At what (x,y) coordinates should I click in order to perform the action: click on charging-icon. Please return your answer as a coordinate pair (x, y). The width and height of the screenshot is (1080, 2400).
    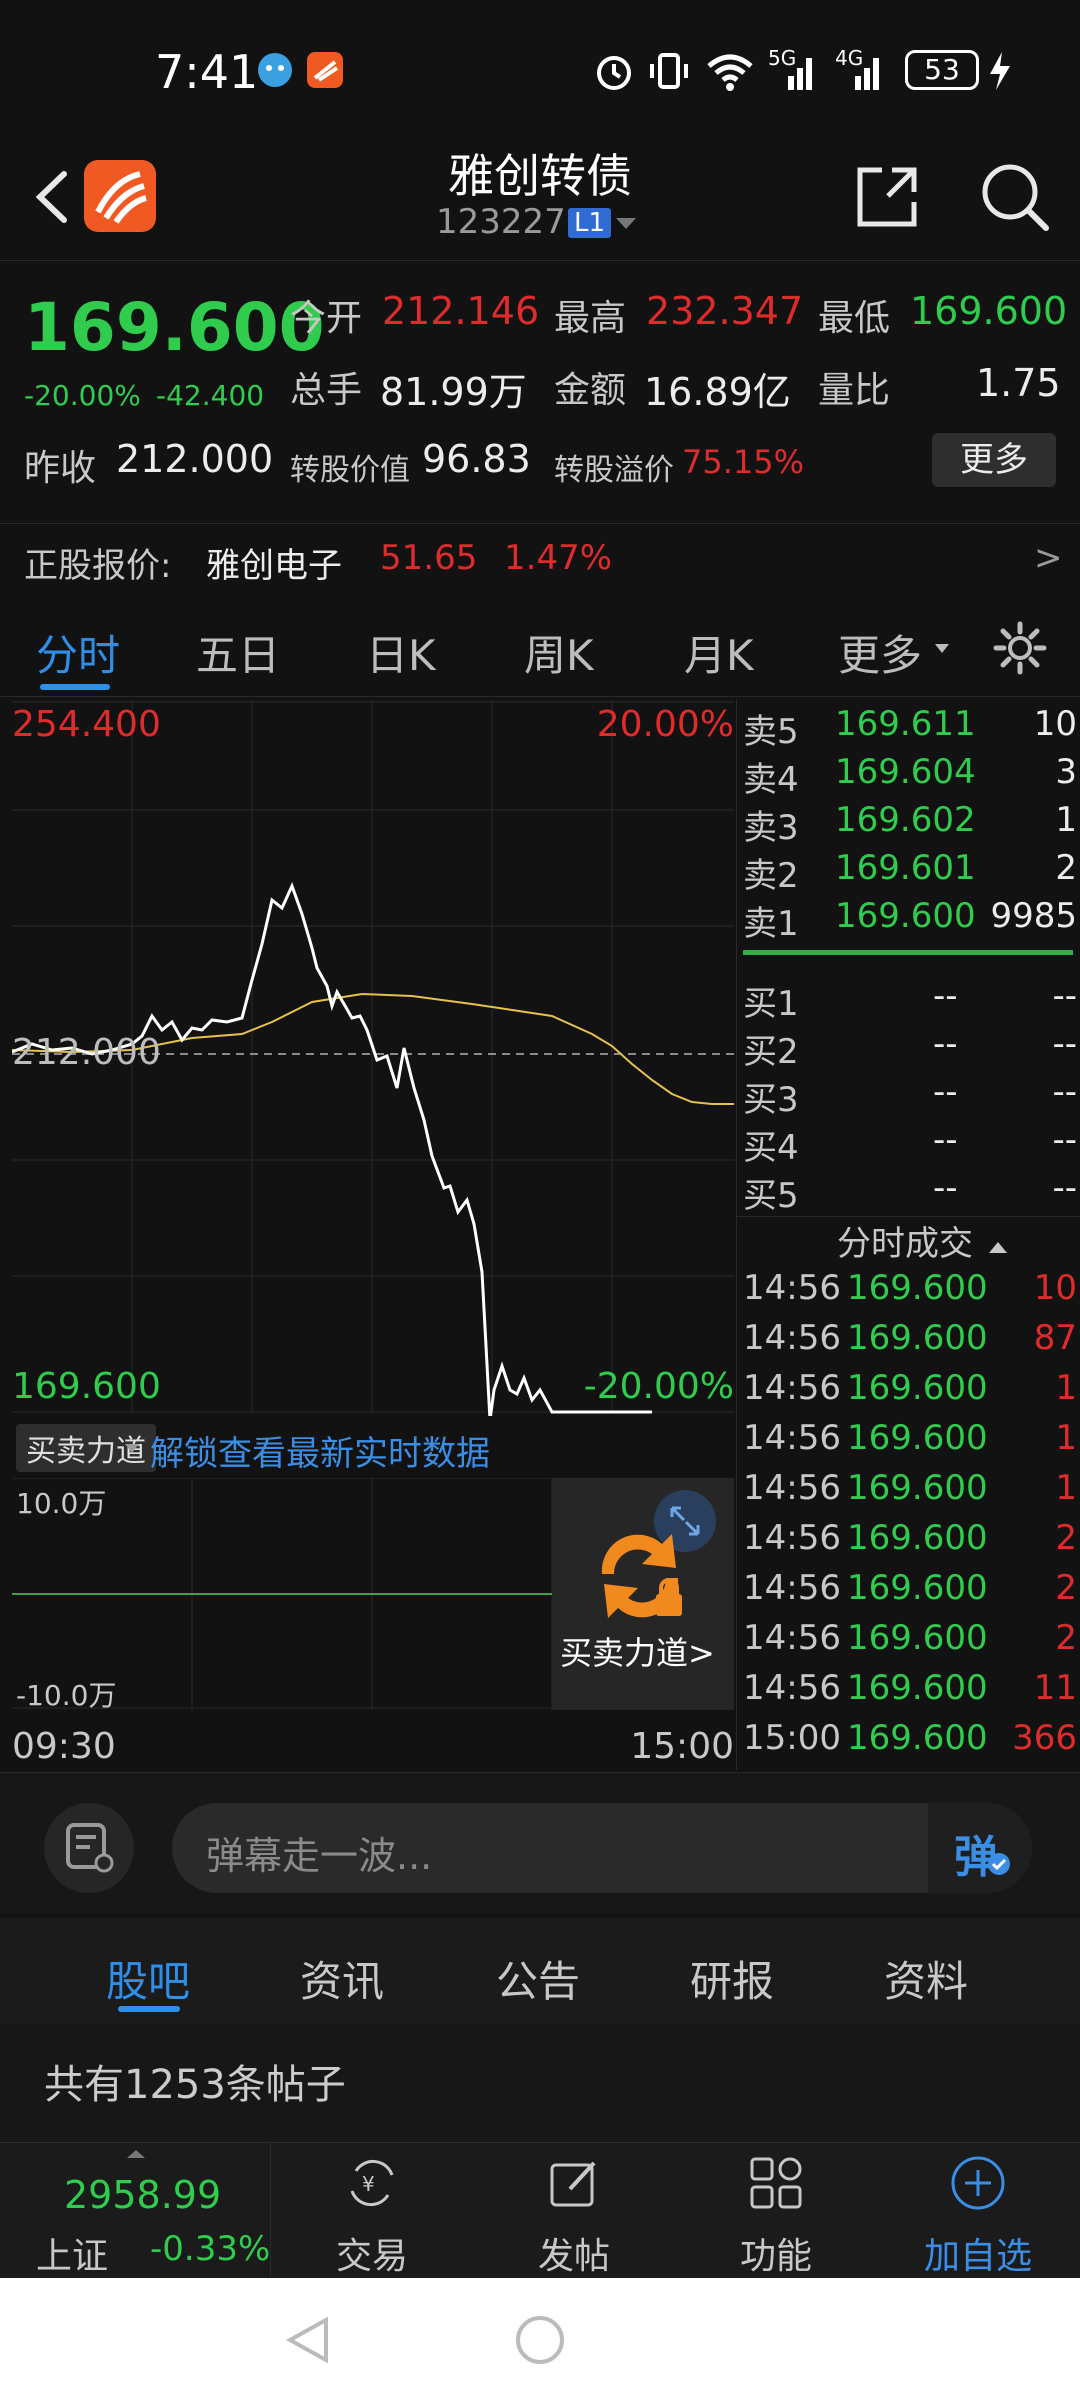
    Looking at the image, I should click on (1000, 70).